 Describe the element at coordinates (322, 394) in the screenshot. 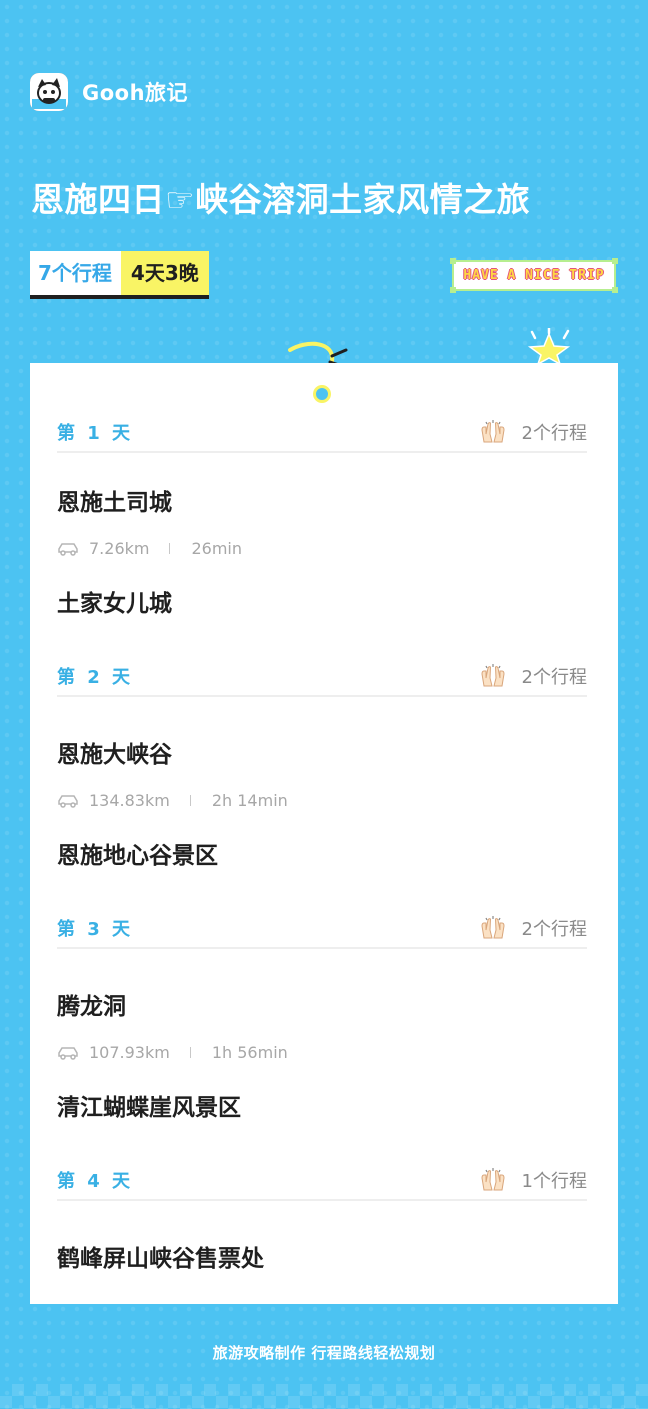

I see `card-pin-icon` at that location.